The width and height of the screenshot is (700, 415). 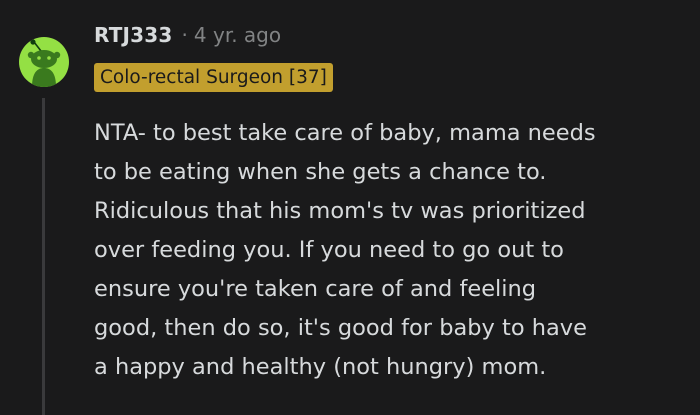 What do you see at coordinates (133, 35) in the screenshot?
I see `username-link: RTJ333` at bounding box center [133, 35].